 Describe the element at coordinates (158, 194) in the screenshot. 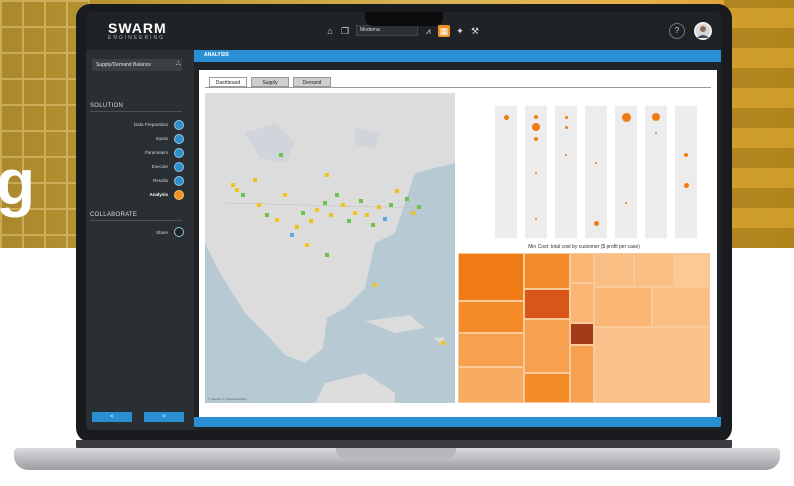

I see `sidebar-item-analysis: Analysis` at that location.